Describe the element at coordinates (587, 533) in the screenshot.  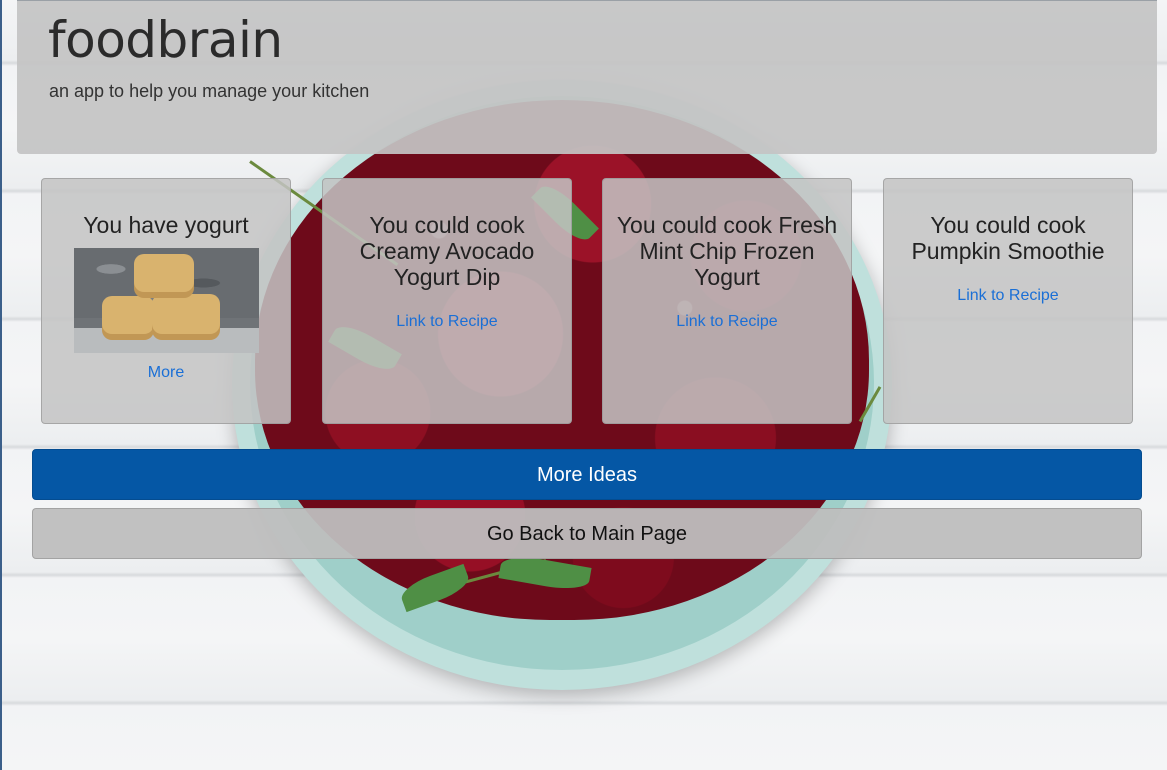
I see `go-back-button: Go Back to Main Page` at that location.